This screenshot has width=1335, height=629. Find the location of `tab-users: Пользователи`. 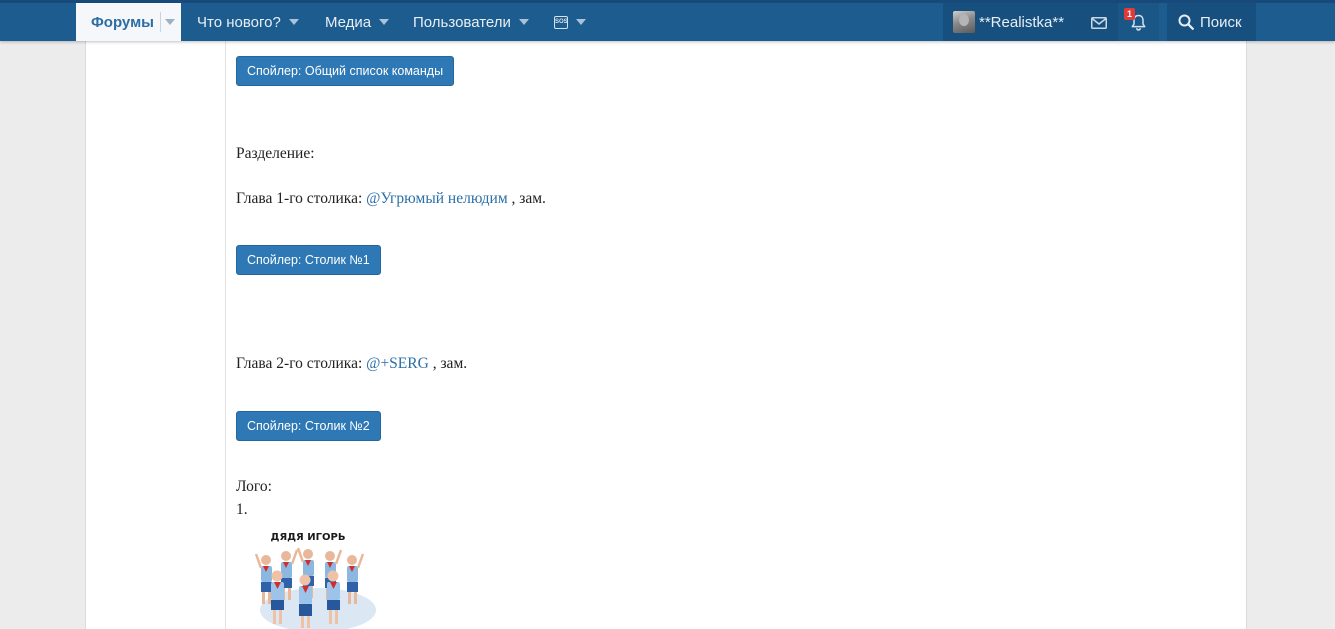

tab-users: Пользователи is located at coordinates (471, 22).